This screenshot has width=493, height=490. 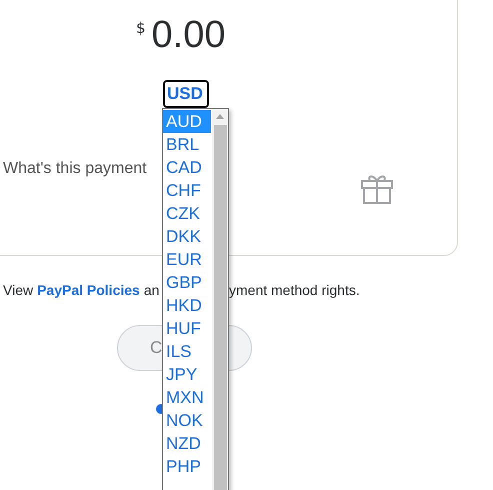 I want to click on policy-text: yment method rights., so click(x=294, y=290).